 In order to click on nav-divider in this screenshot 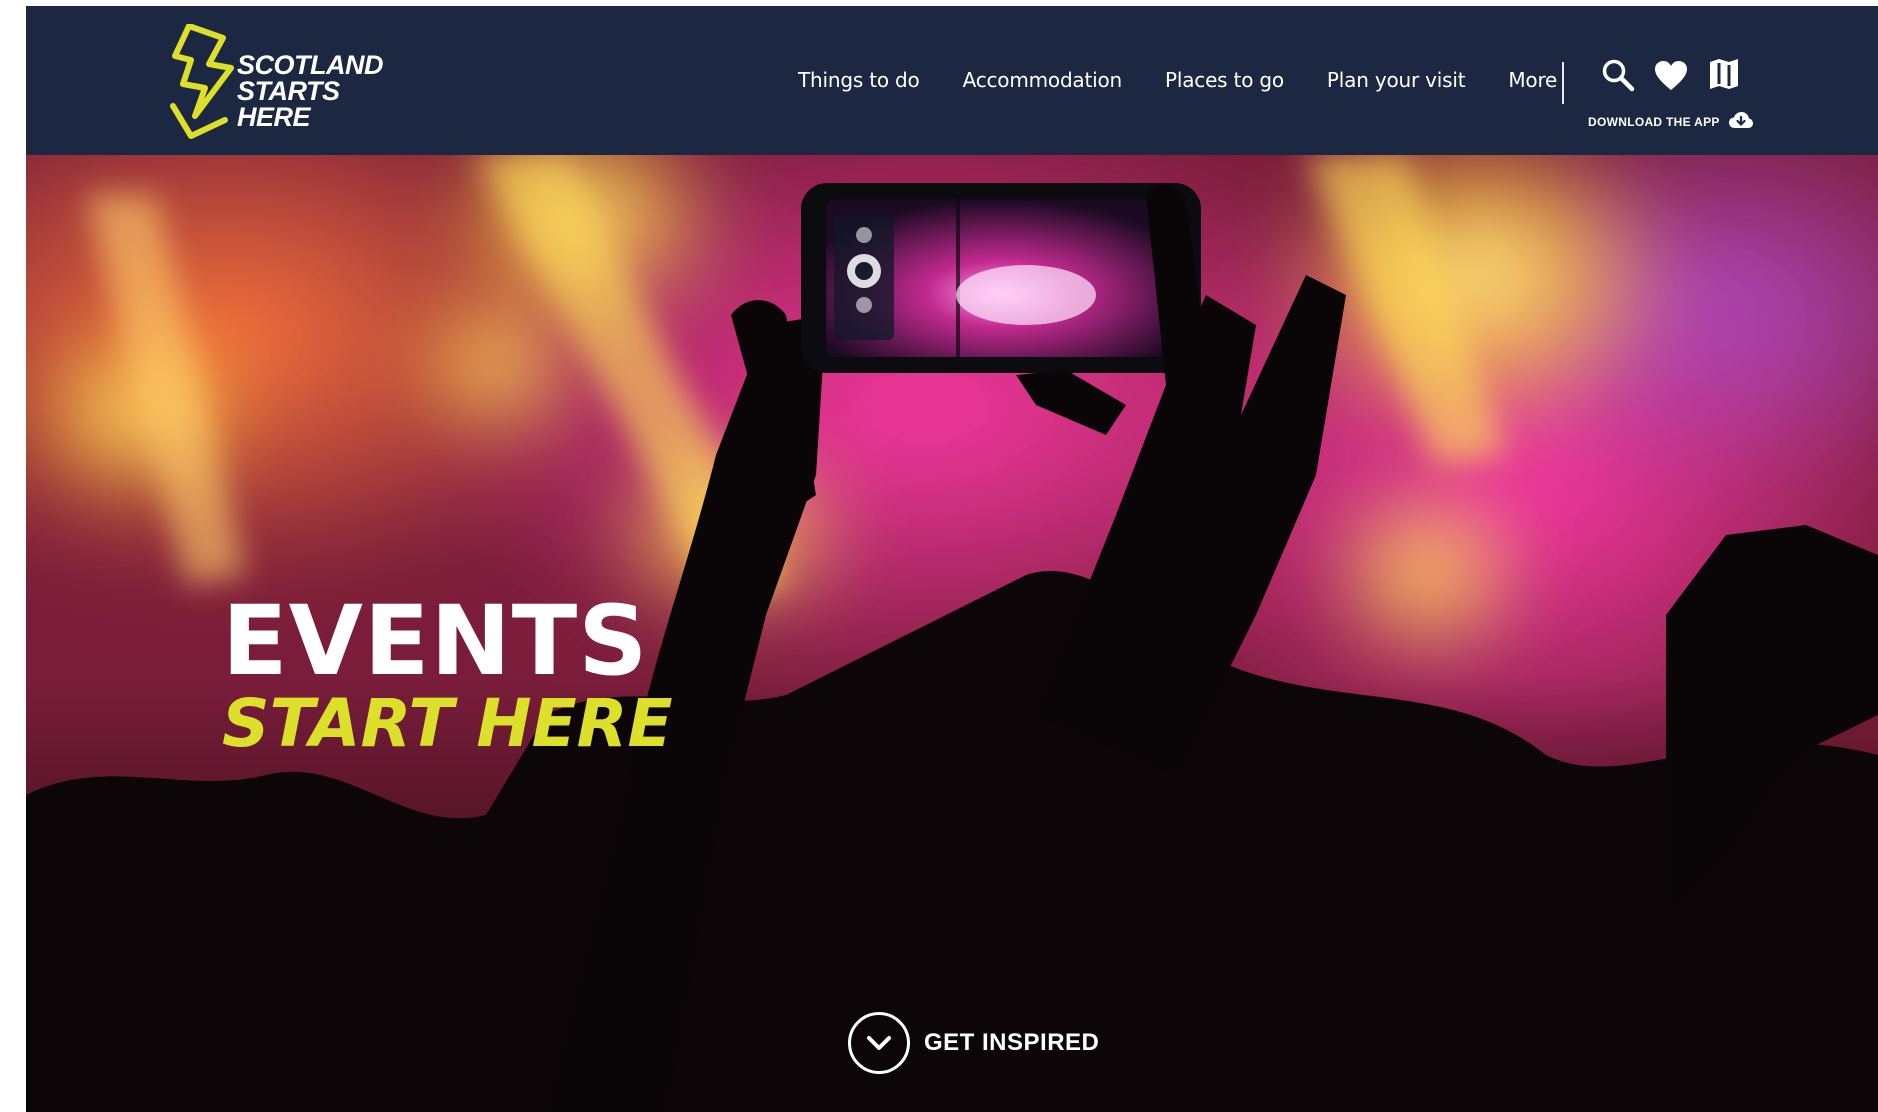, I will do `click(1563, 83)`.